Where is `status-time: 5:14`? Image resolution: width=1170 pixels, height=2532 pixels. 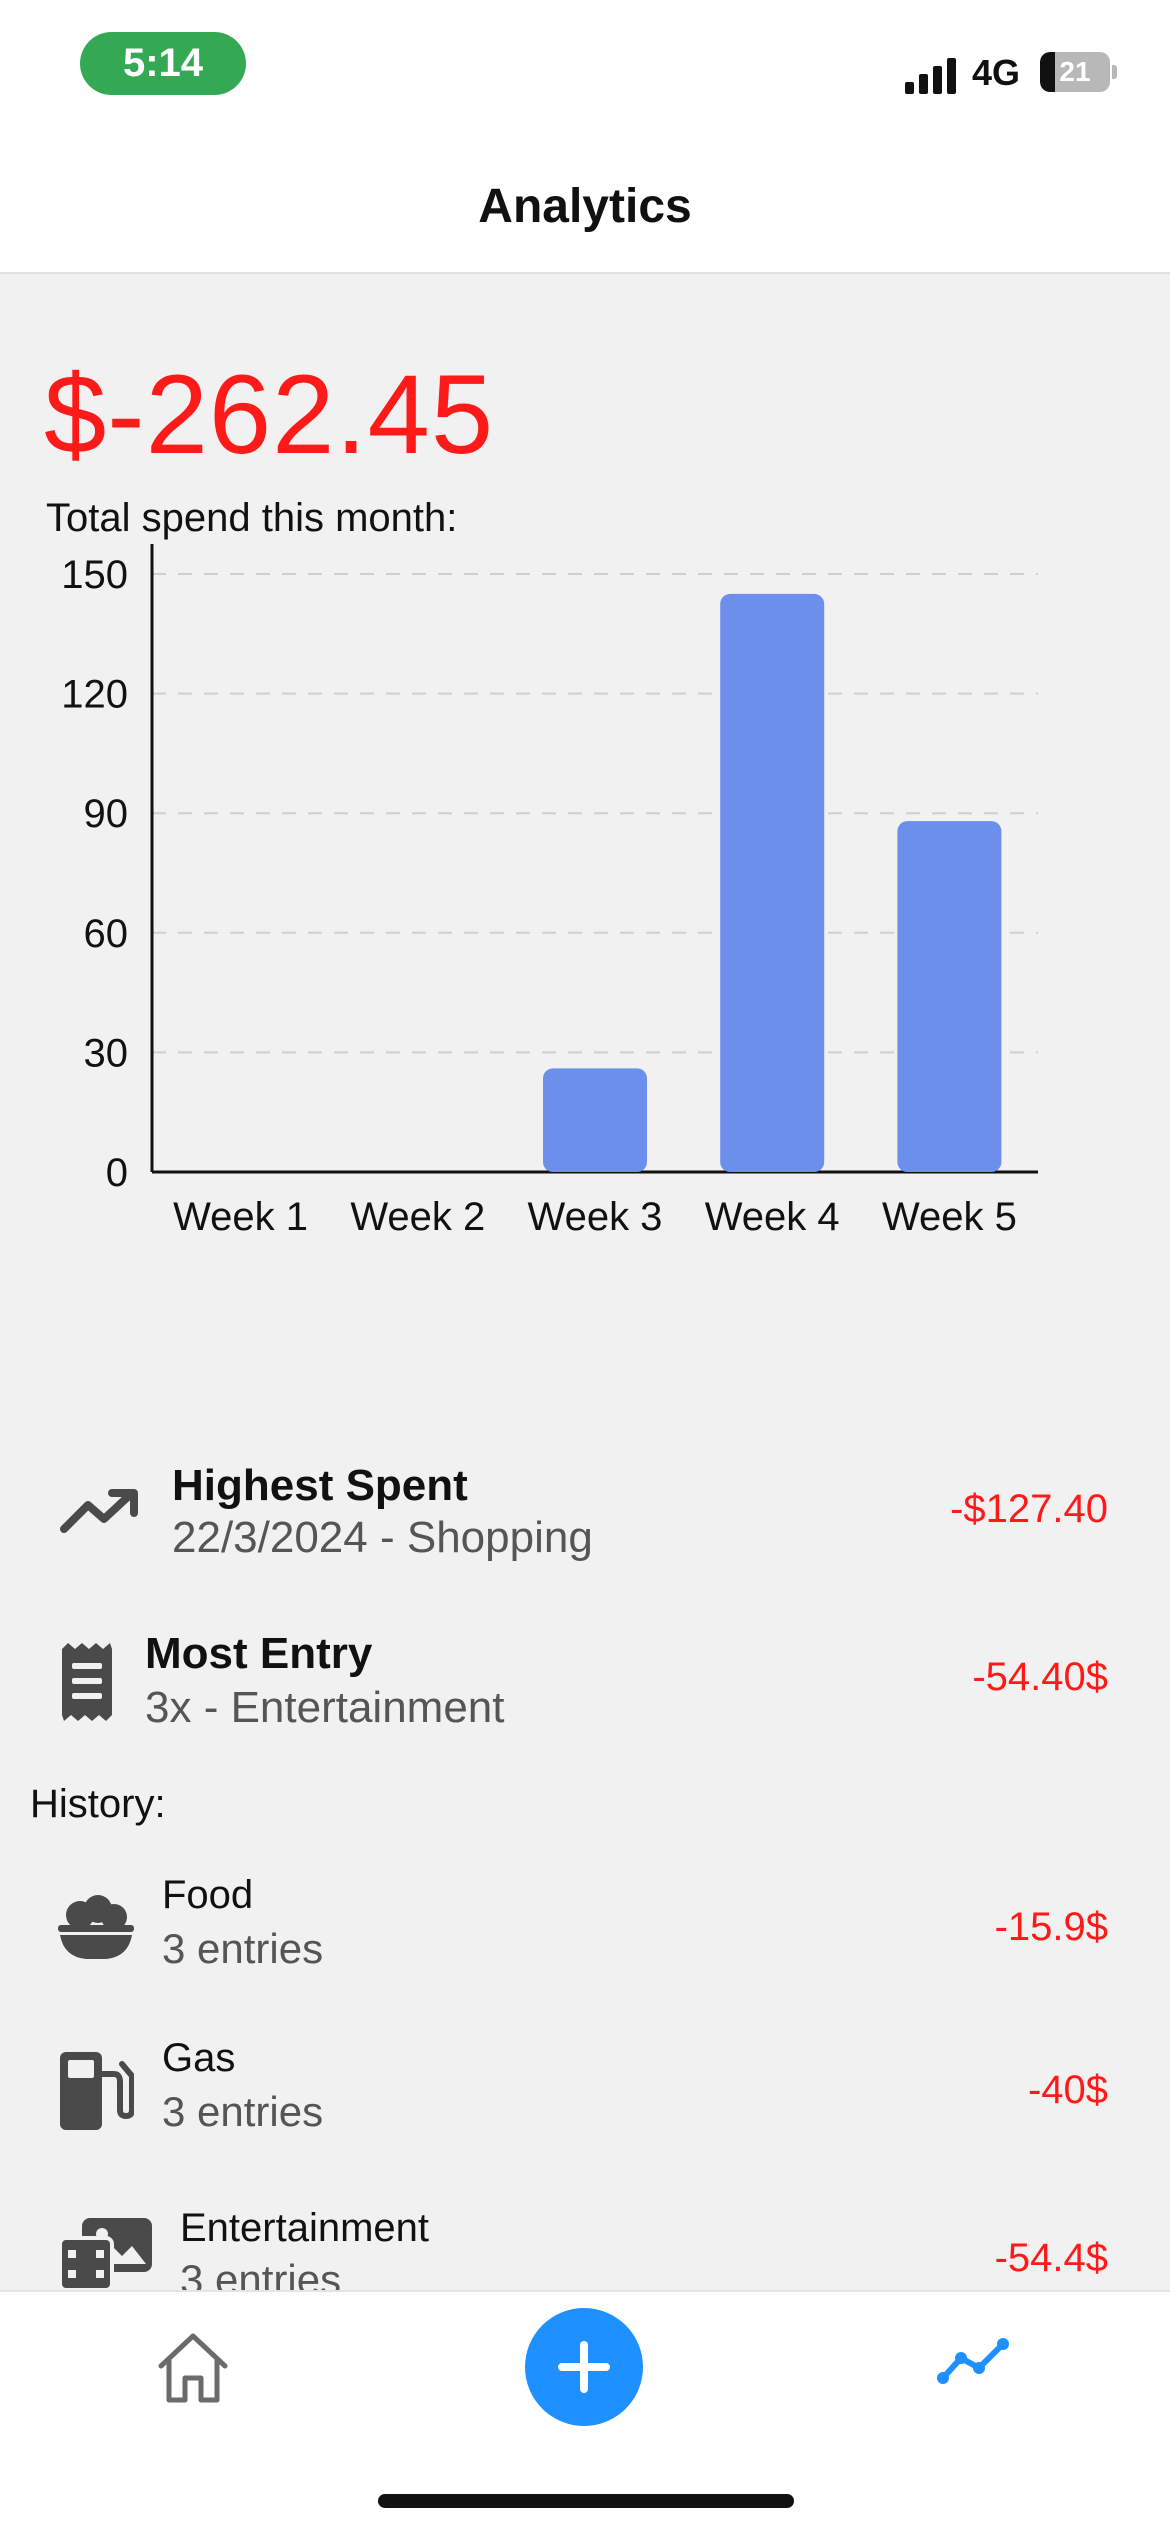
status-time: 5:14 is located at coordinates (163, 63).